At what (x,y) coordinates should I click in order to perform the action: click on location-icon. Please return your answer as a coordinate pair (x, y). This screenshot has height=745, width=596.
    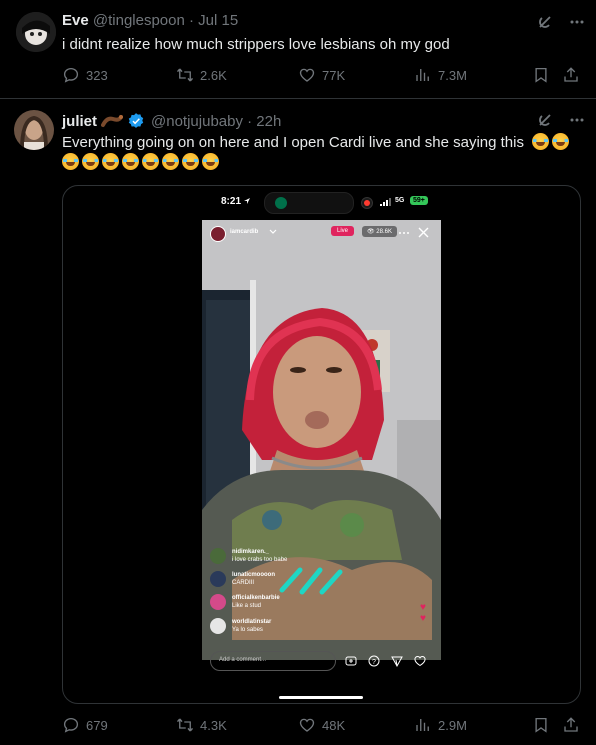
    Looking at the image, I should click on (247, 201).